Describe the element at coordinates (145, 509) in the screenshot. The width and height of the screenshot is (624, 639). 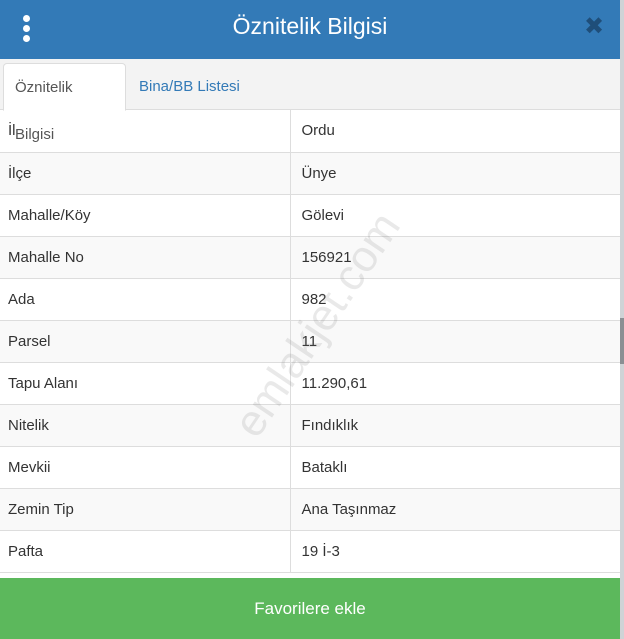
I see `attribute-key: Zemin Tip` at that location.